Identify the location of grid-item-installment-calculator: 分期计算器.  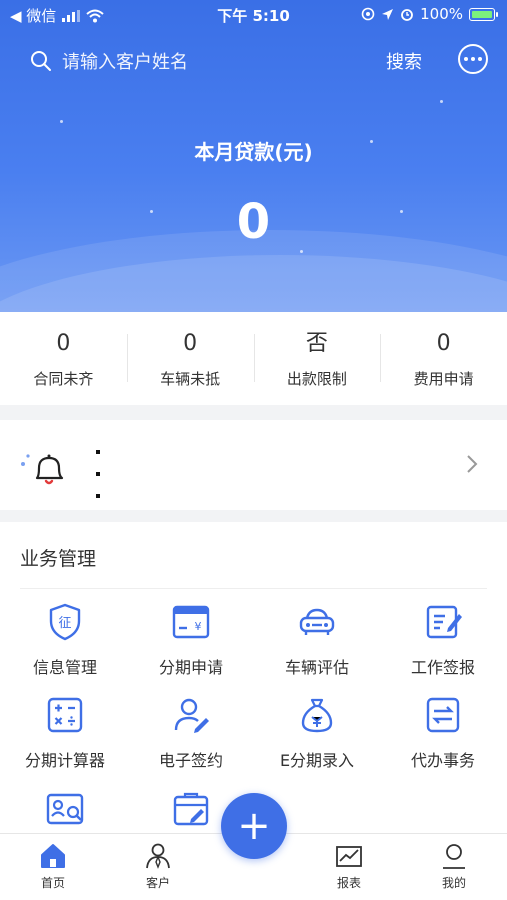
(65, 733).